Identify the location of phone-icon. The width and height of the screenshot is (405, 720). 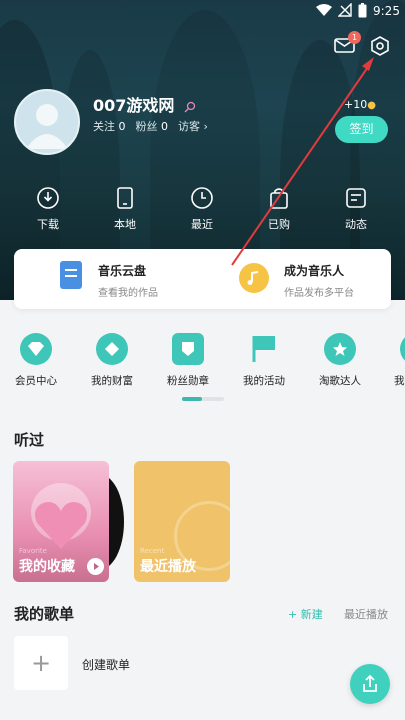
(125, 198).